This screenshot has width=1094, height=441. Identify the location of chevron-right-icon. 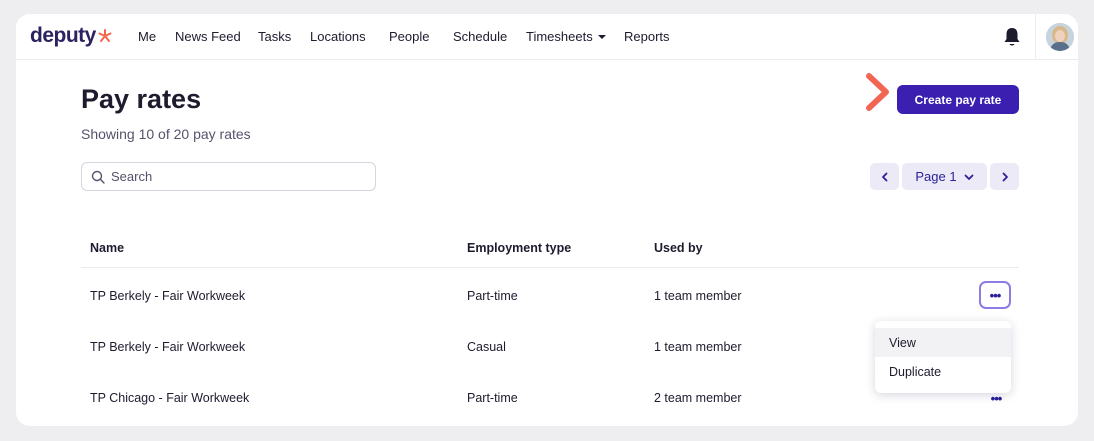
(1005, 176).